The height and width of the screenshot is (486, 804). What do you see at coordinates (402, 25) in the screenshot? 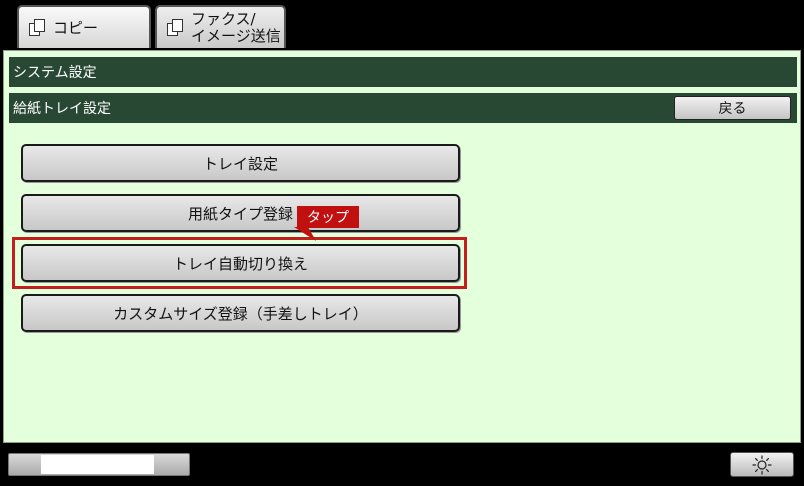
I see `mode-tab-bar: コピー ファクス/ イメージ送信` at bounding box center [402, 25].